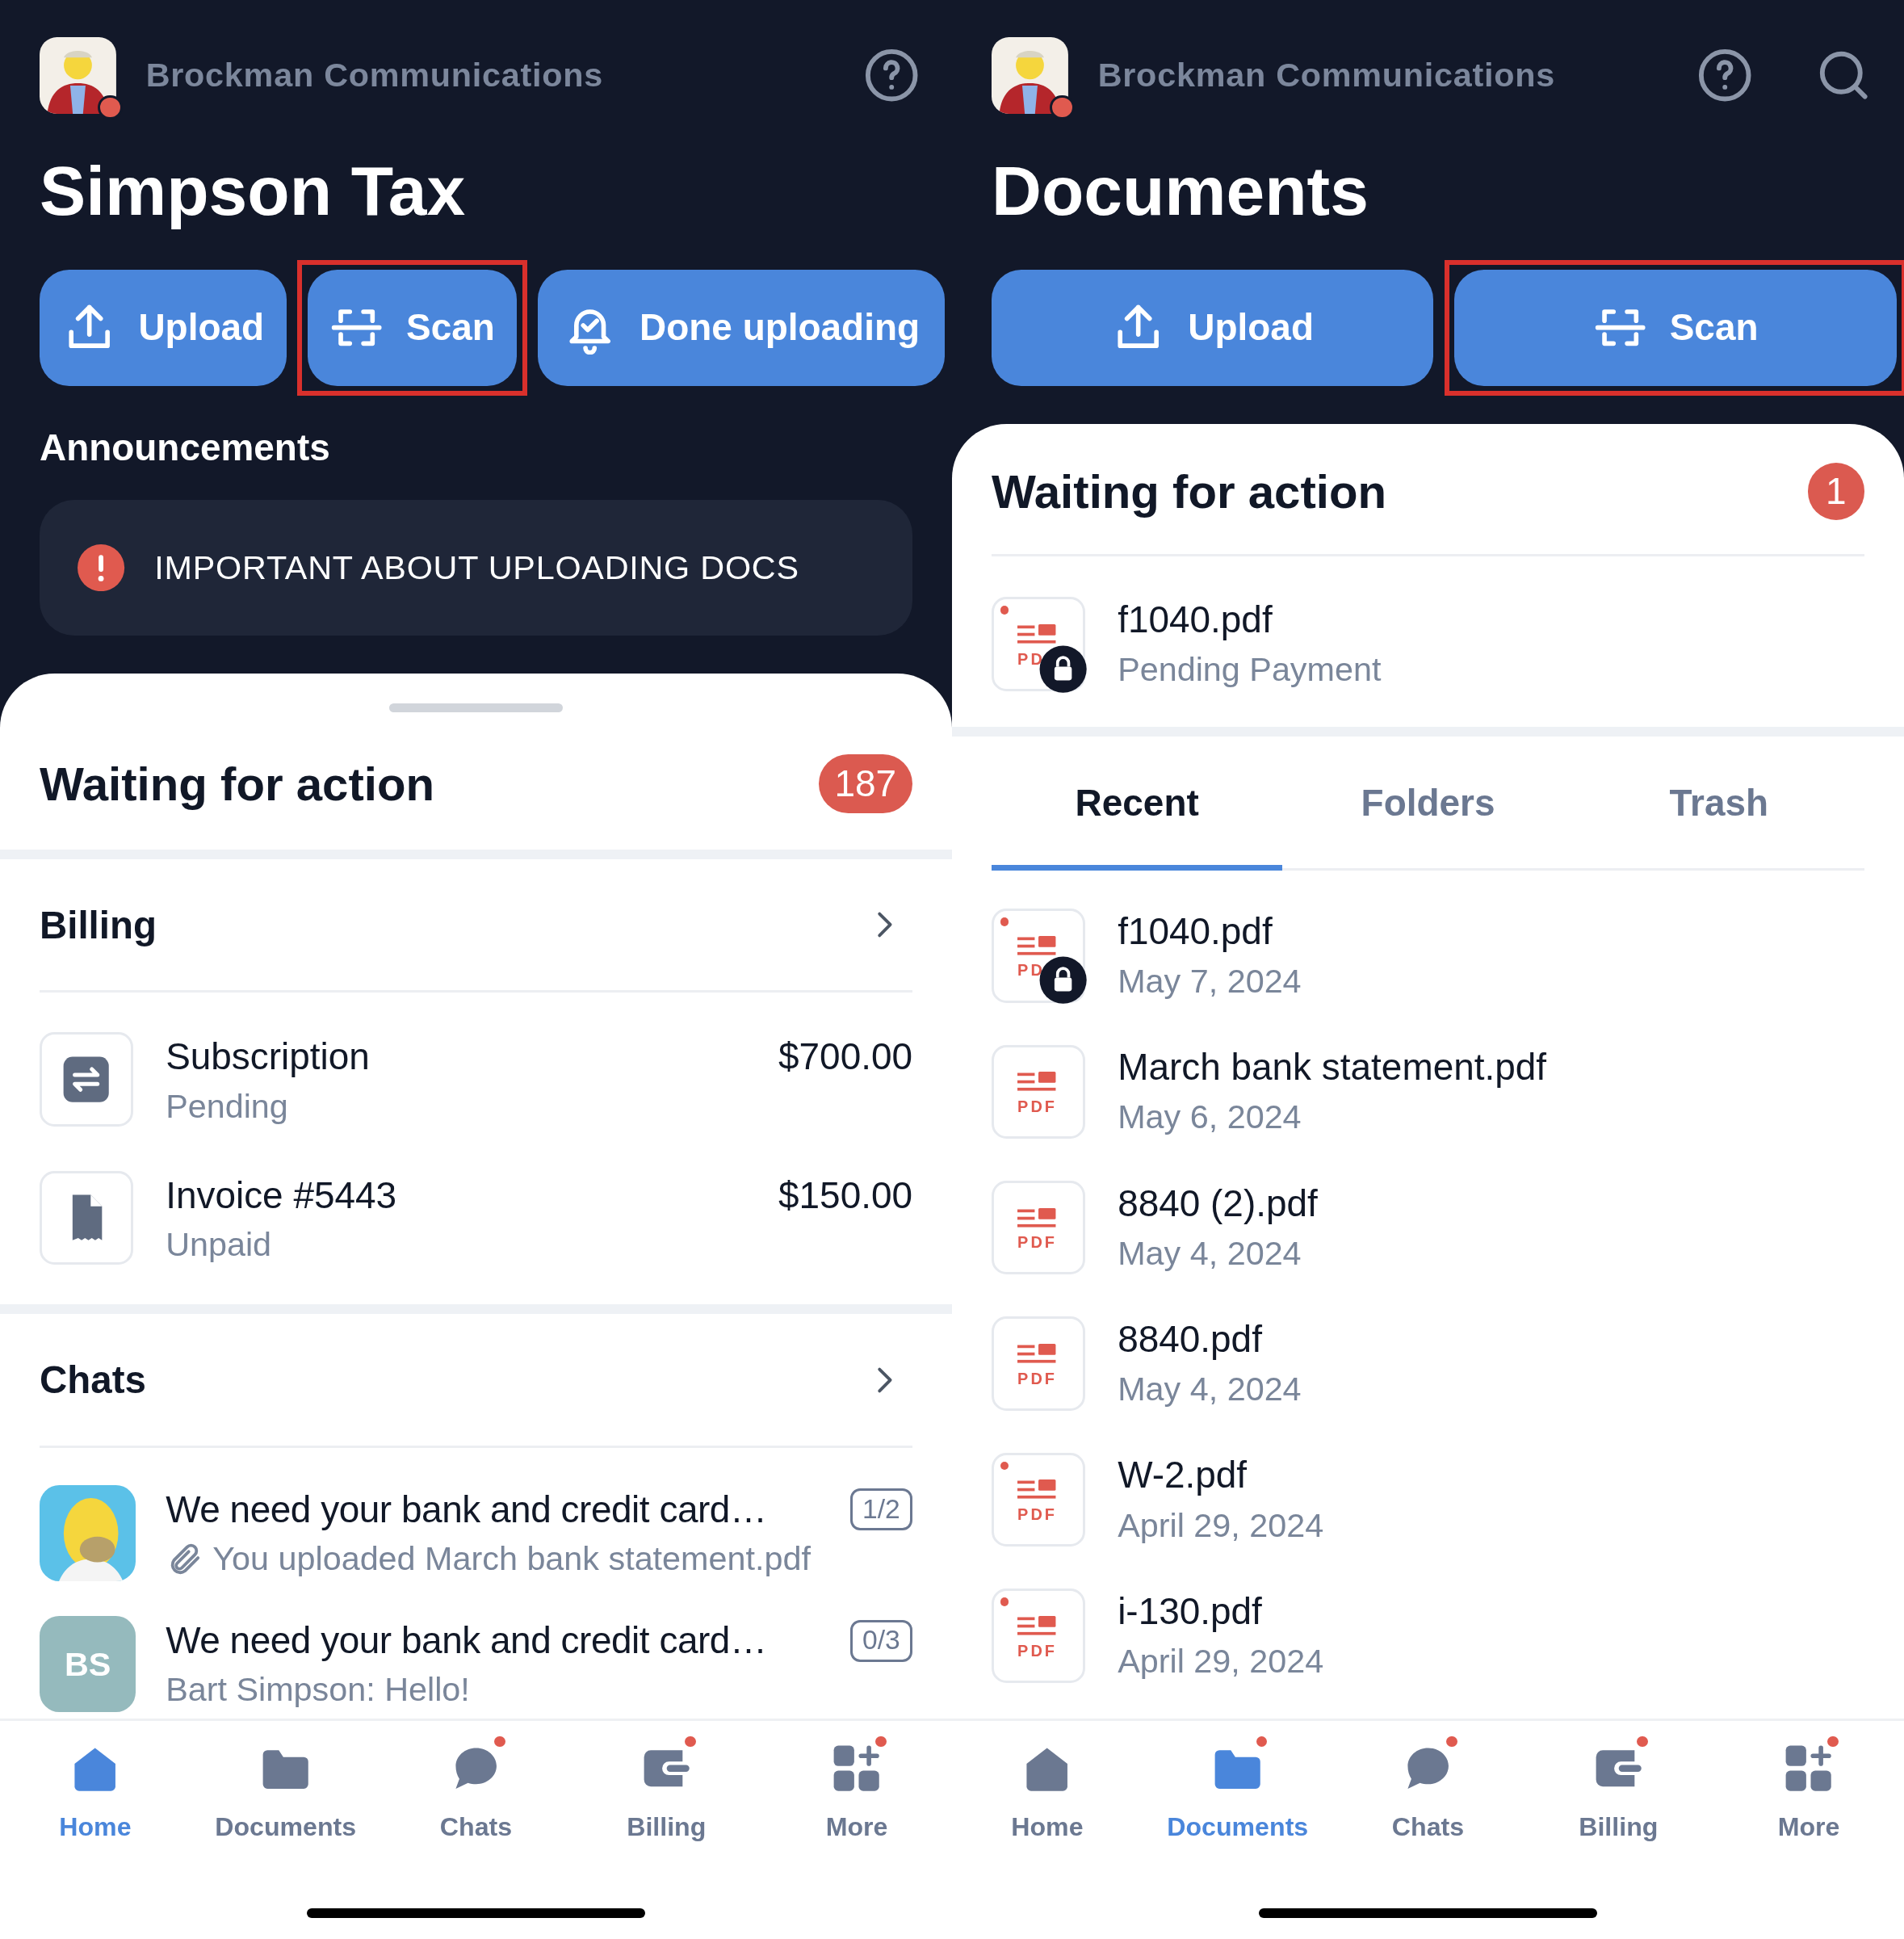 The image size is (1904, 1939). I want to click on file-name: 8840 (2).pdf, so click(1218, 1203).